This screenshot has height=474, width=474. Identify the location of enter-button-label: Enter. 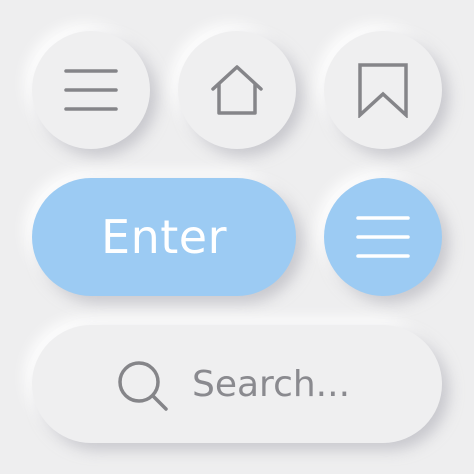
(164, 237).